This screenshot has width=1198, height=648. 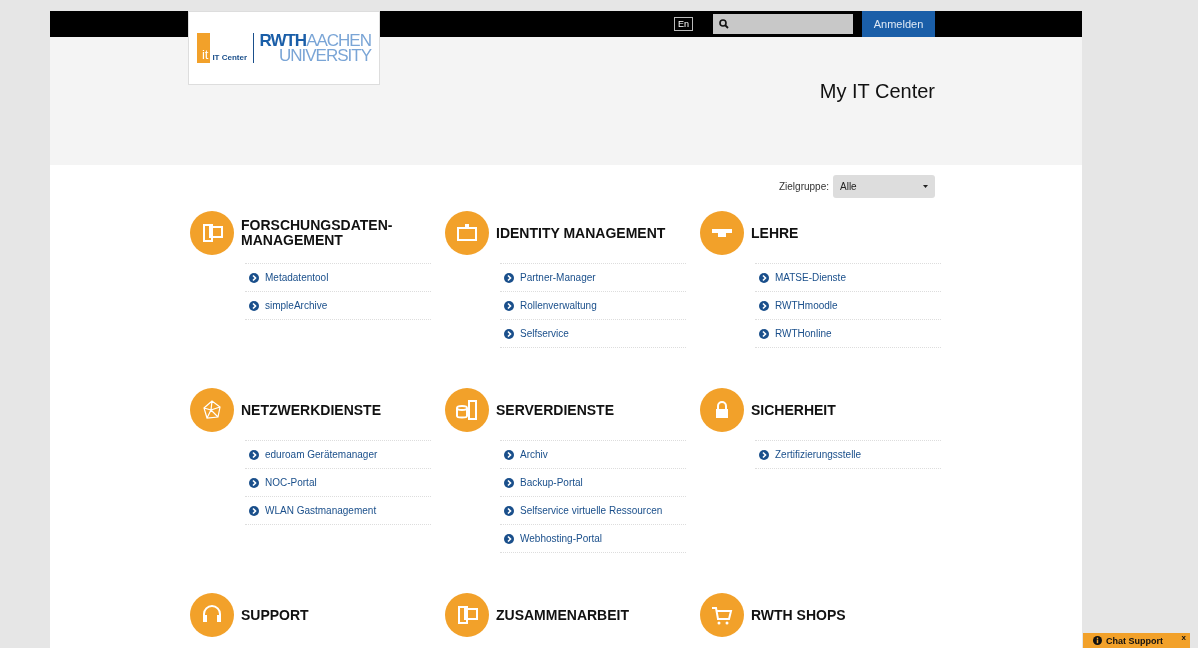 What do you see at coordinates (593, 278) in the screenshot?
I see `service-link: Partner-Manager` at bounding box center [593, 278].